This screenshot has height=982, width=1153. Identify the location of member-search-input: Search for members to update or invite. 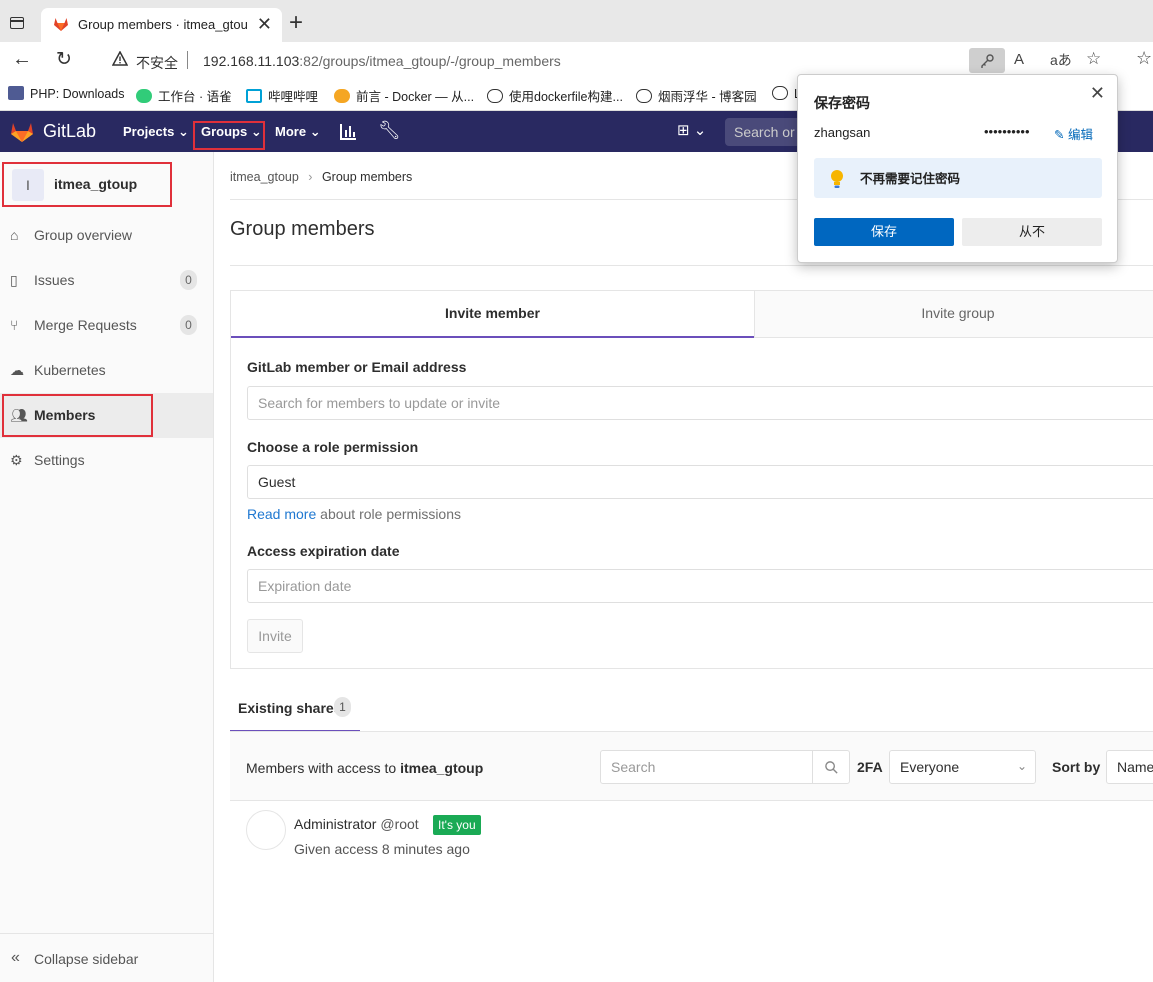
(700, 403).